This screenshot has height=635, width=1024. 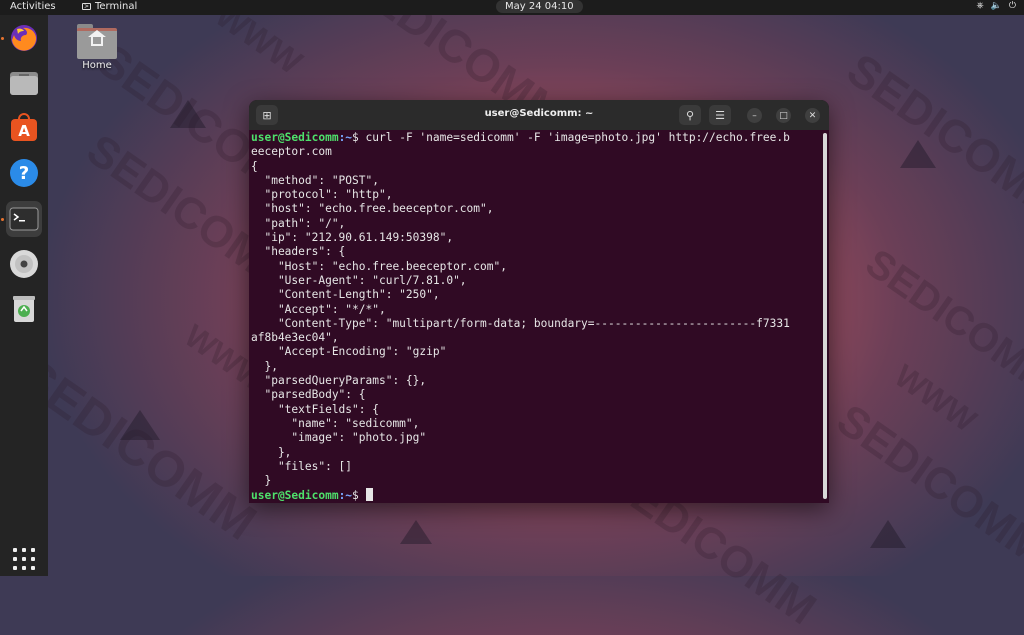 I want to click on search-icon: ⚲, so click(x=690, y=115).